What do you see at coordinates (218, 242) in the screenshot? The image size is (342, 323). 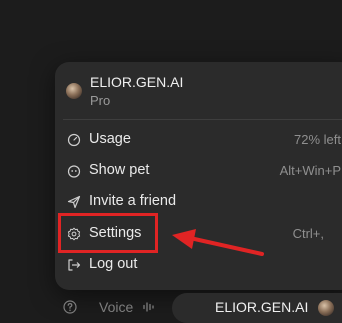 I see `annotation-arrow` at bounding box center [218, 242].